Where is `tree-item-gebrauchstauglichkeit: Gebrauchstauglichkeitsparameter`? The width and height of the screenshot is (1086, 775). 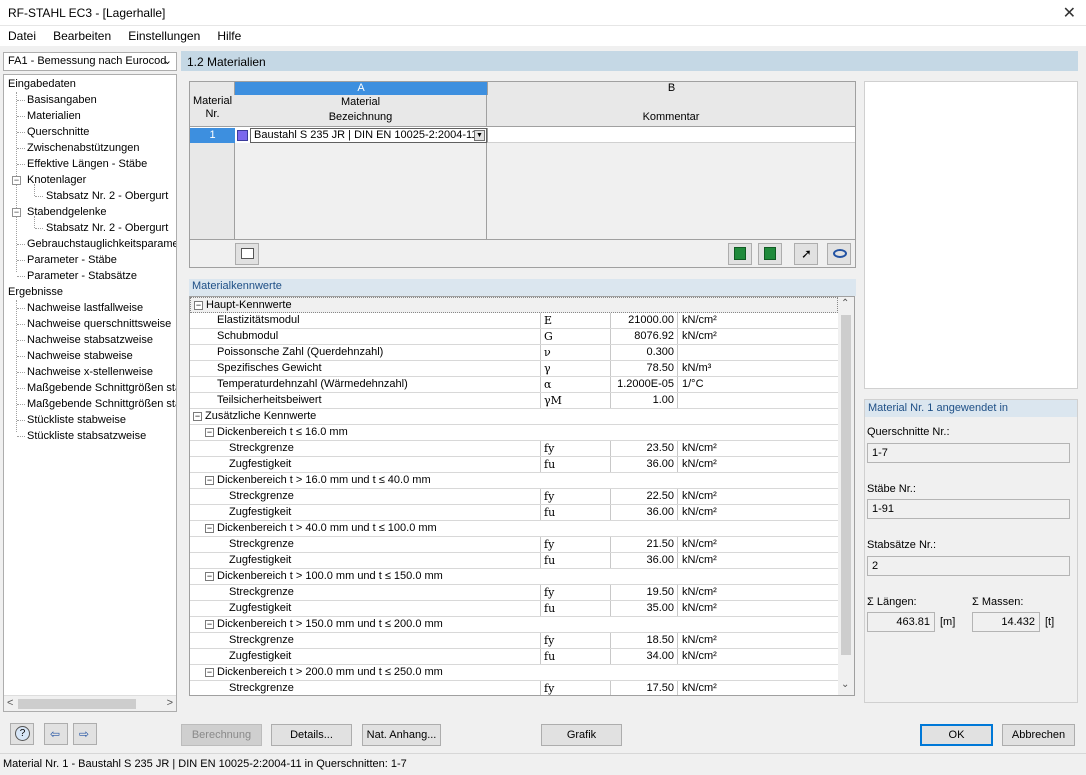
tree-item-gebrauchstauglichkeit: Gebrauchstauglichkeitsparameter is located at coordinates (101, 244).